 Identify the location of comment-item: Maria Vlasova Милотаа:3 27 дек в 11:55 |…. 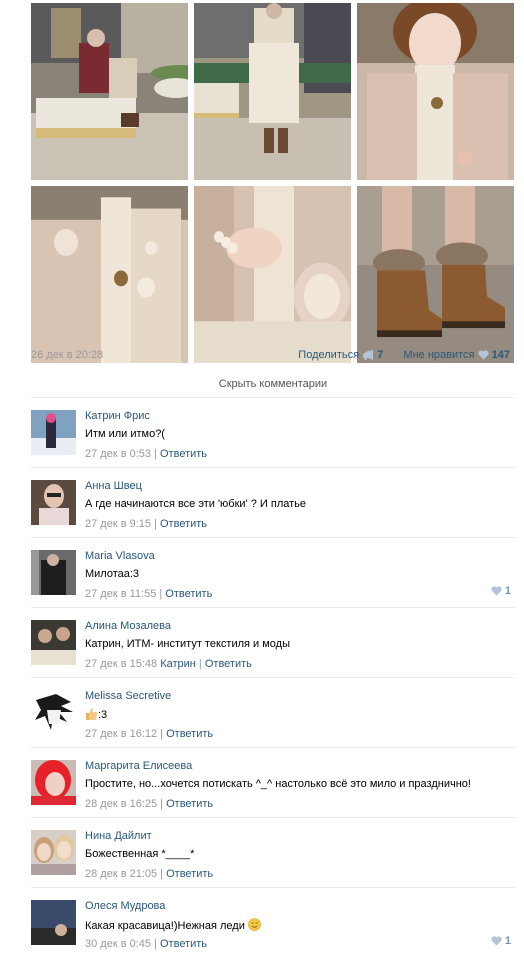
(273, 572).